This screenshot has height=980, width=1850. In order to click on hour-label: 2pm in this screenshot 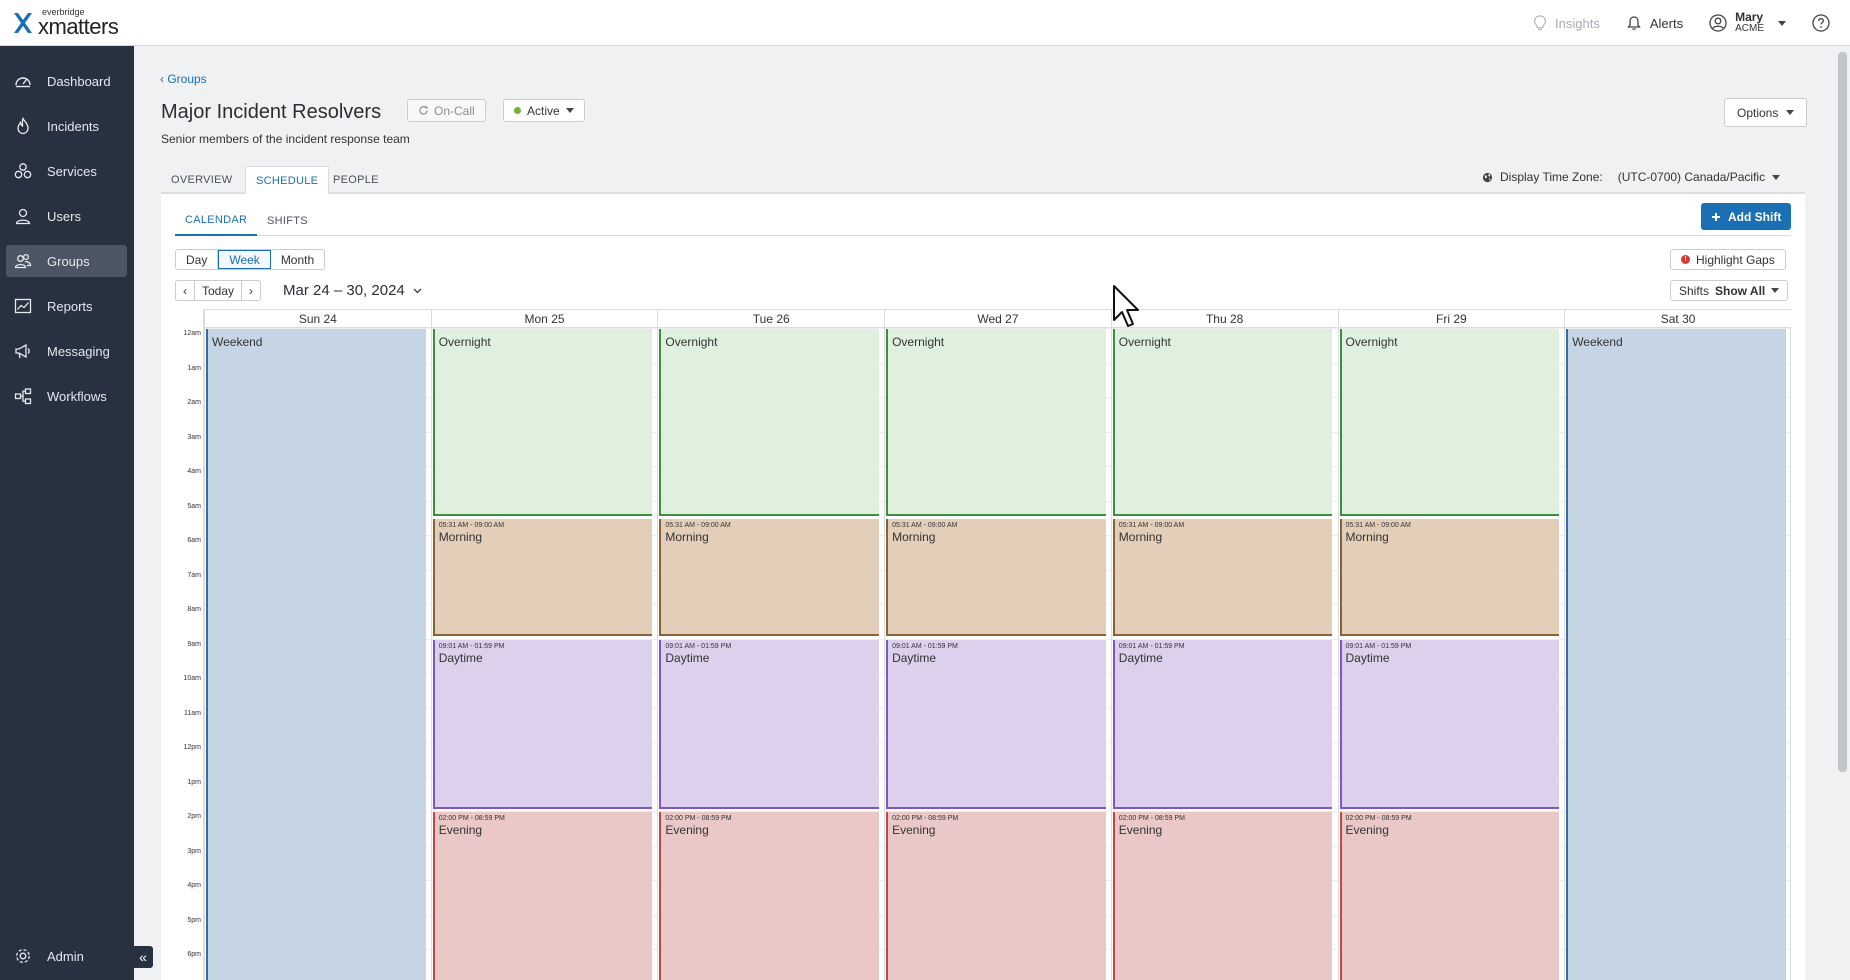, I will do `click(194, 816)`.